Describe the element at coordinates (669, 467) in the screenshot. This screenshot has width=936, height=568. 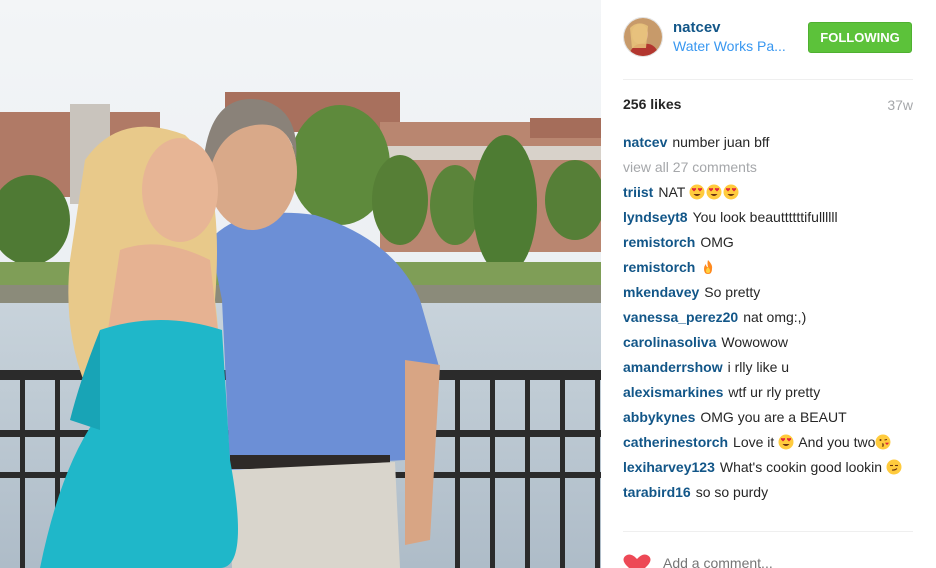
I see `comment-username: lexiharvey123` at that location.